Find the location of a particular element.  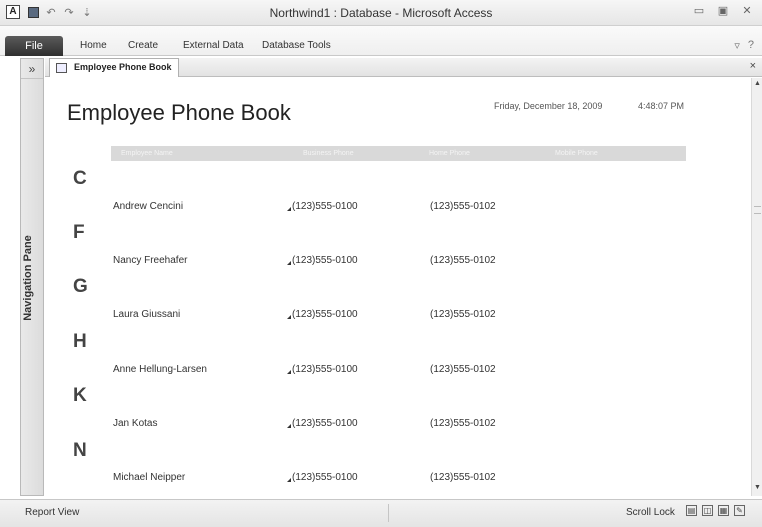

column-header-business-phone: Business Phone is located at coordinates (328, 153).